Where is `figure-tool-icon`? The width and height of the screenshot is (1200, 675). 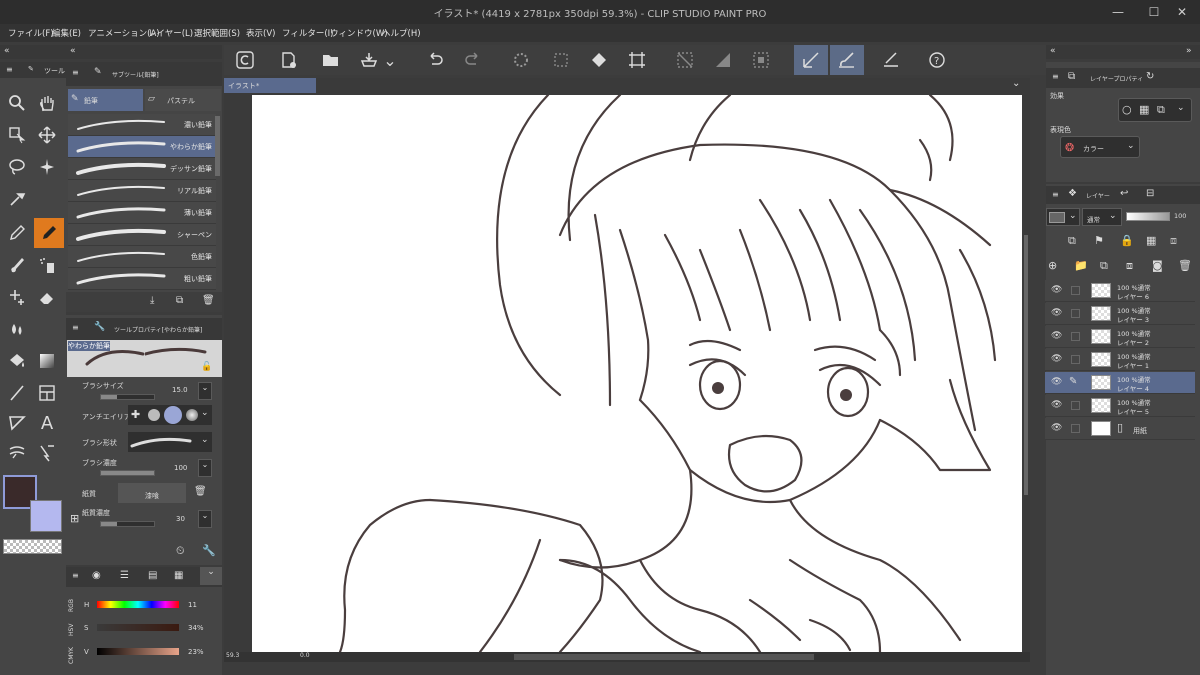 figure-tool-icon is located at coordinates (17, 393).